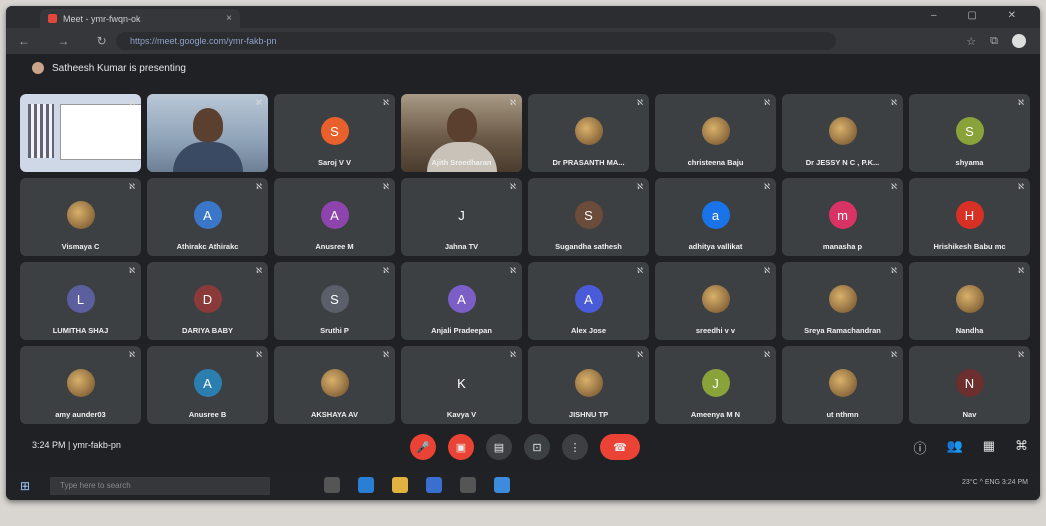  What do you see at coordinates (207, 414) in the screenshot?
I see `participant-name: Anusree B` at bounding box center [207, 414].